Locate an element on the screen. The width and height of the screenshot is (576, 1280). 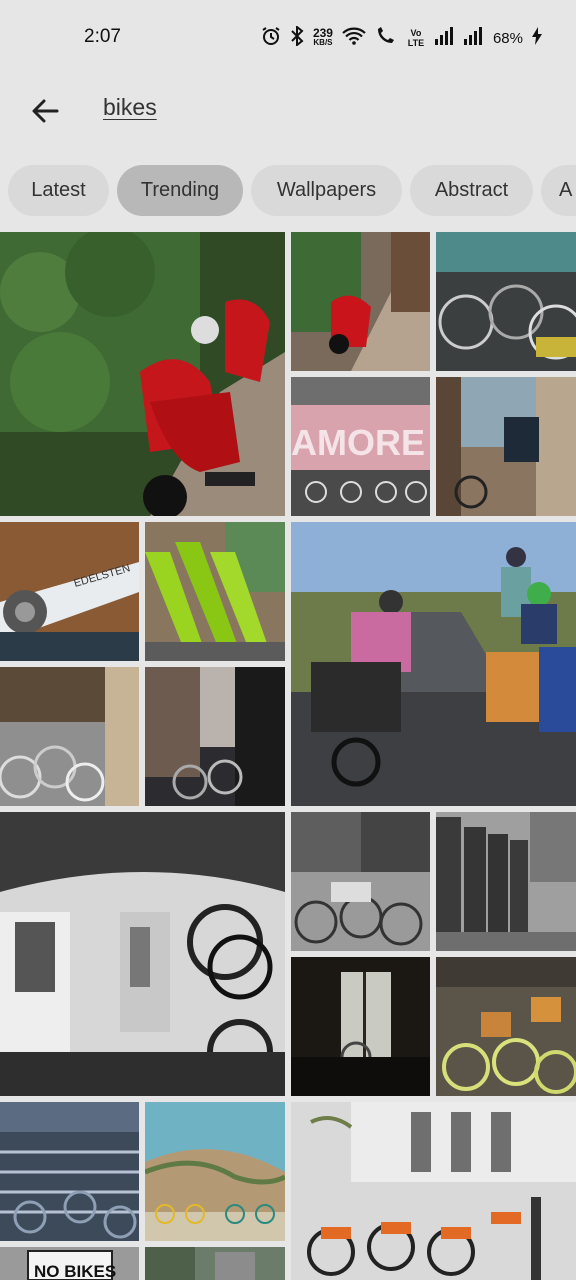
chip-label: Latest is located at coordinates (58, 190).